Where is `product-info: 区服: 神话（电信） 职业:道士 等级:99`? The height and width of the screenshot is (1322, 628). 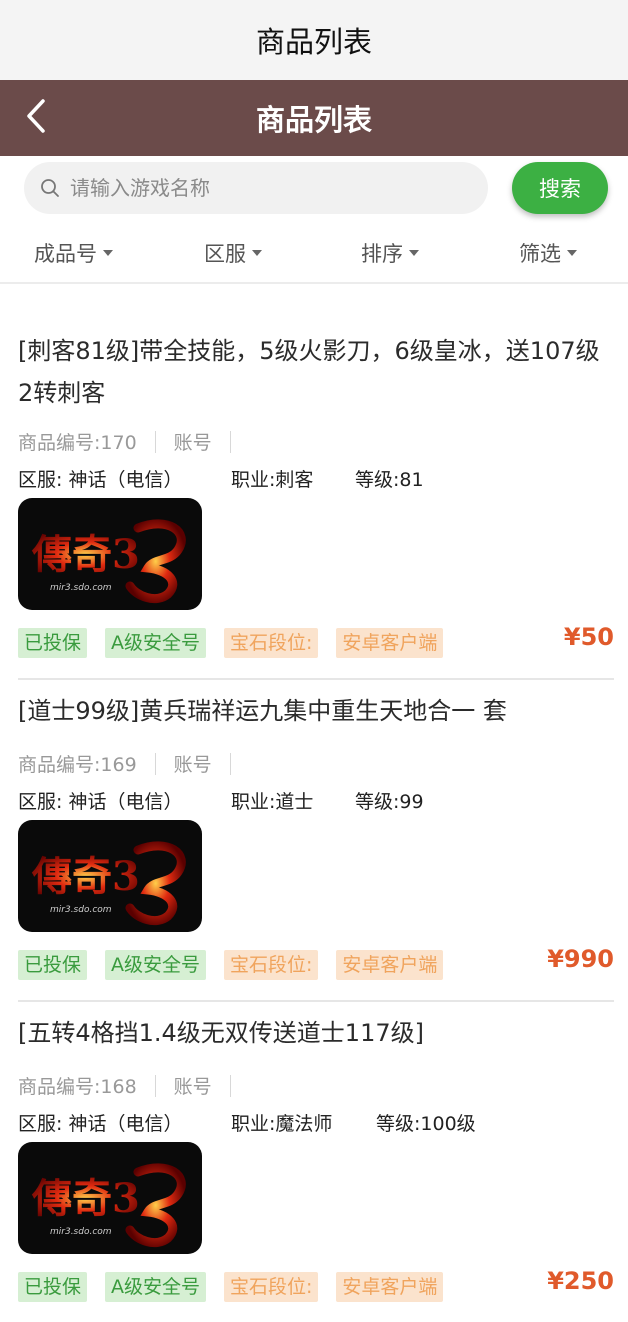 product-info: 区服: 神话（电信） 职业:道士 等级:99 is located at coordinates (221, 800).